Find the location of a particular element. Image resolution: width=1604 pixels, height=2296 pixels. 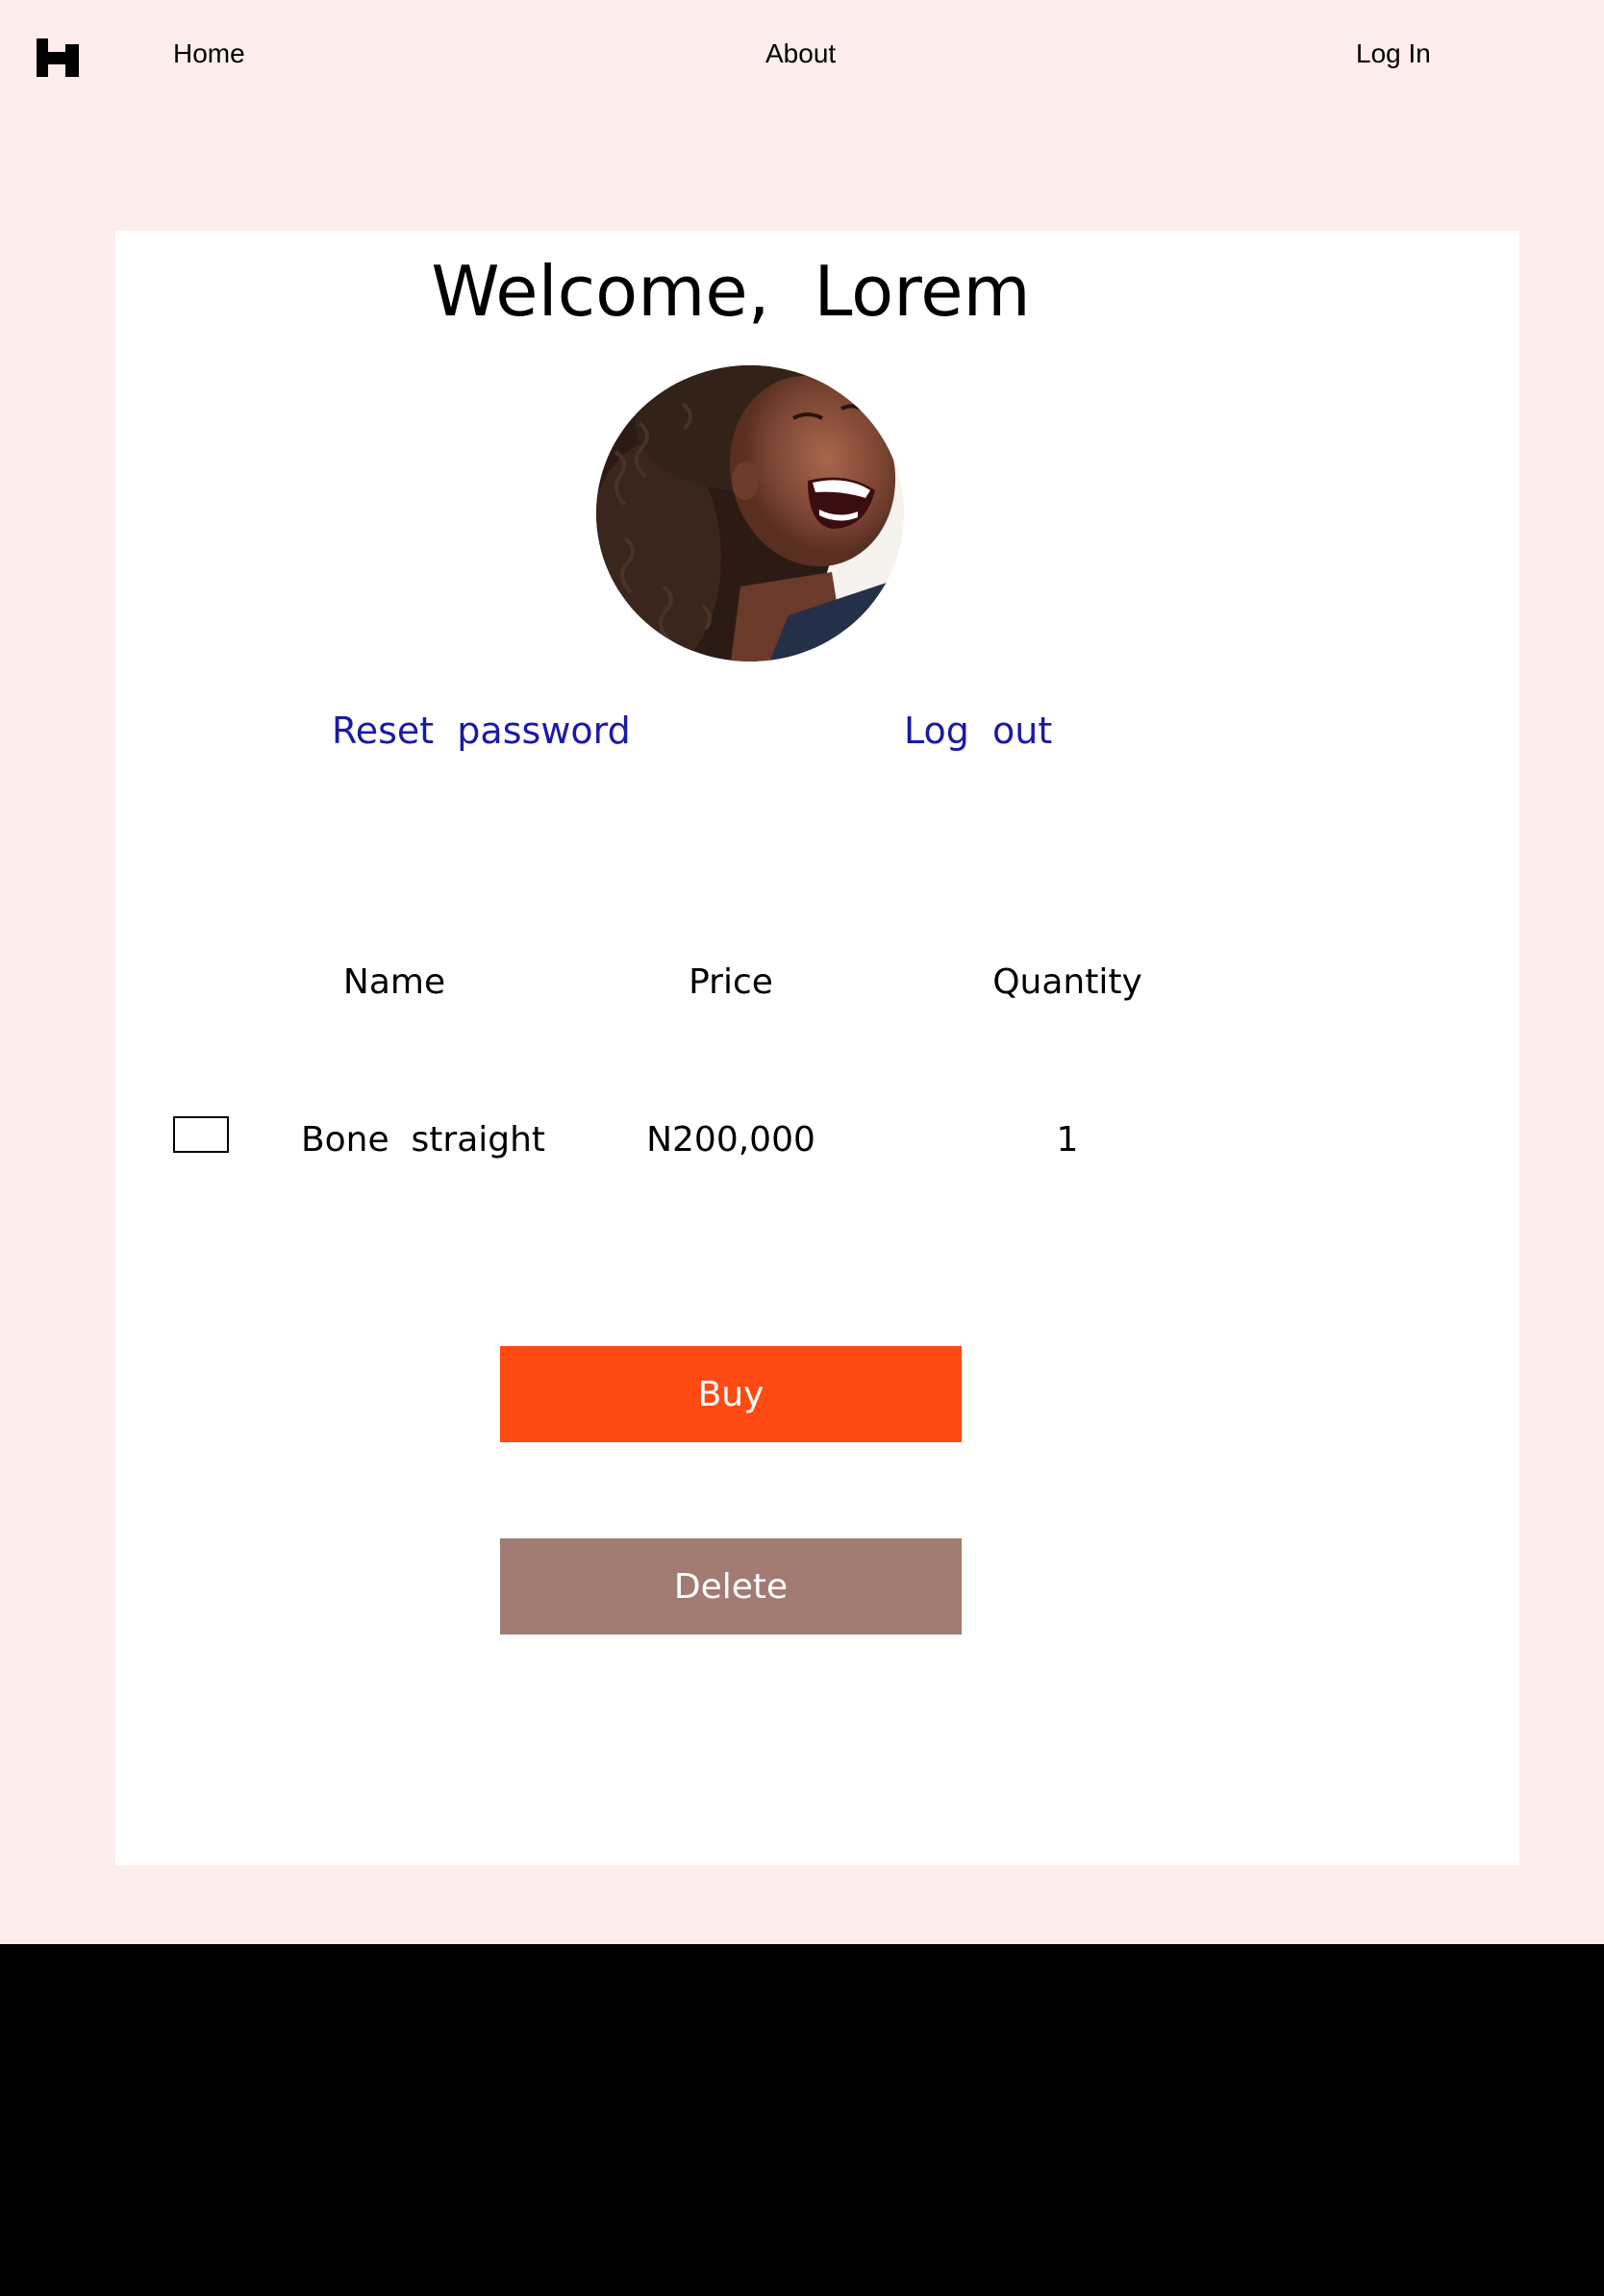

row-name-cell: Bone straight is located at coordinates (423, 1140).